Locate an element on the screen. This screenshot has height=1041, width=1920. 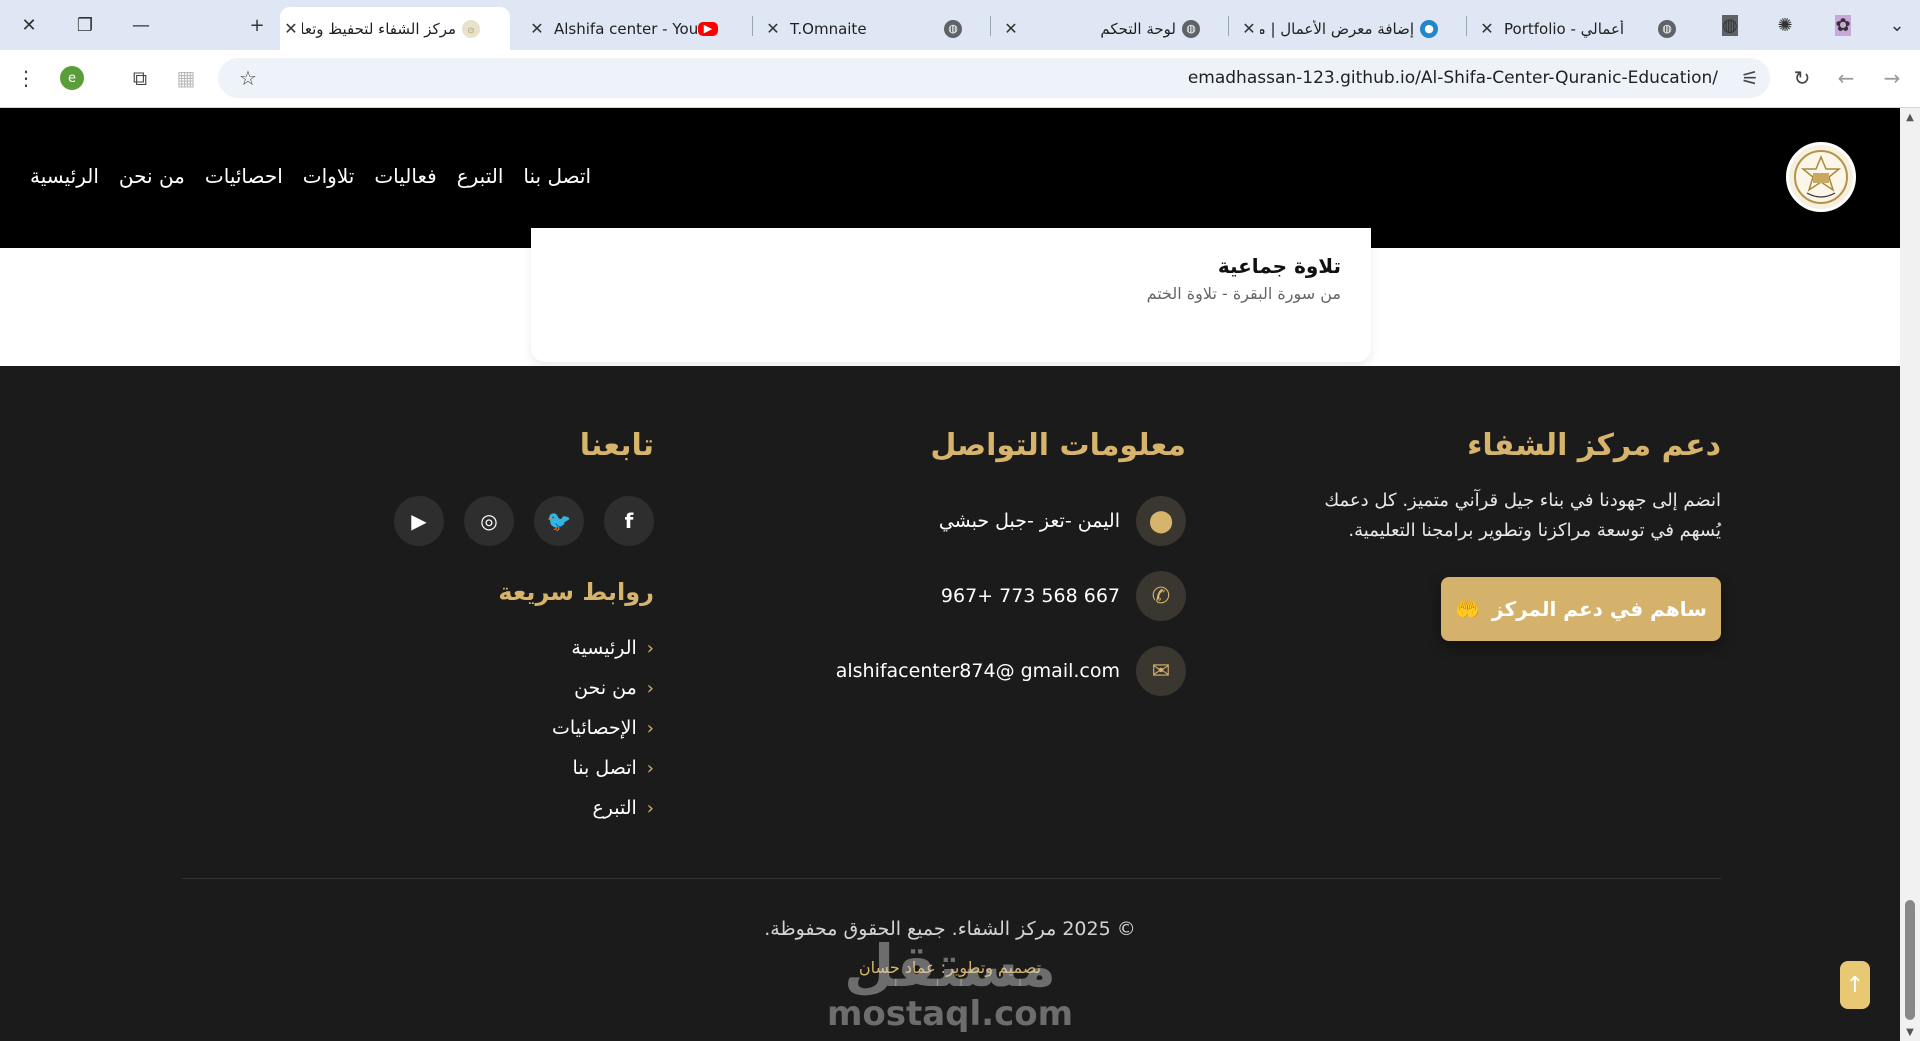
nav-stats: احصائيات is located at coordinates (244, 176).